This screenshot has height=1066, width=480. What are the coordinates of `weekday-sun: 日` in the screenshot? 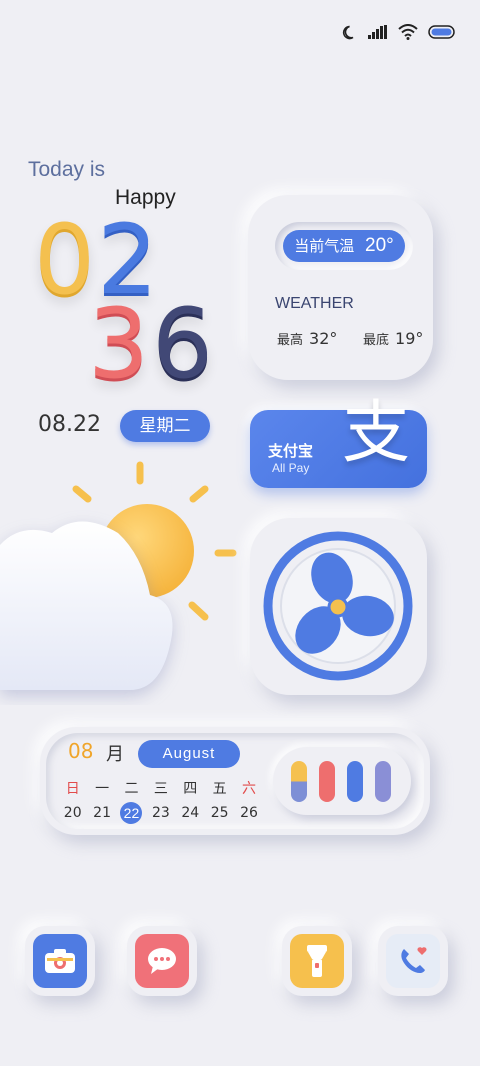 It's located at (72, 789).